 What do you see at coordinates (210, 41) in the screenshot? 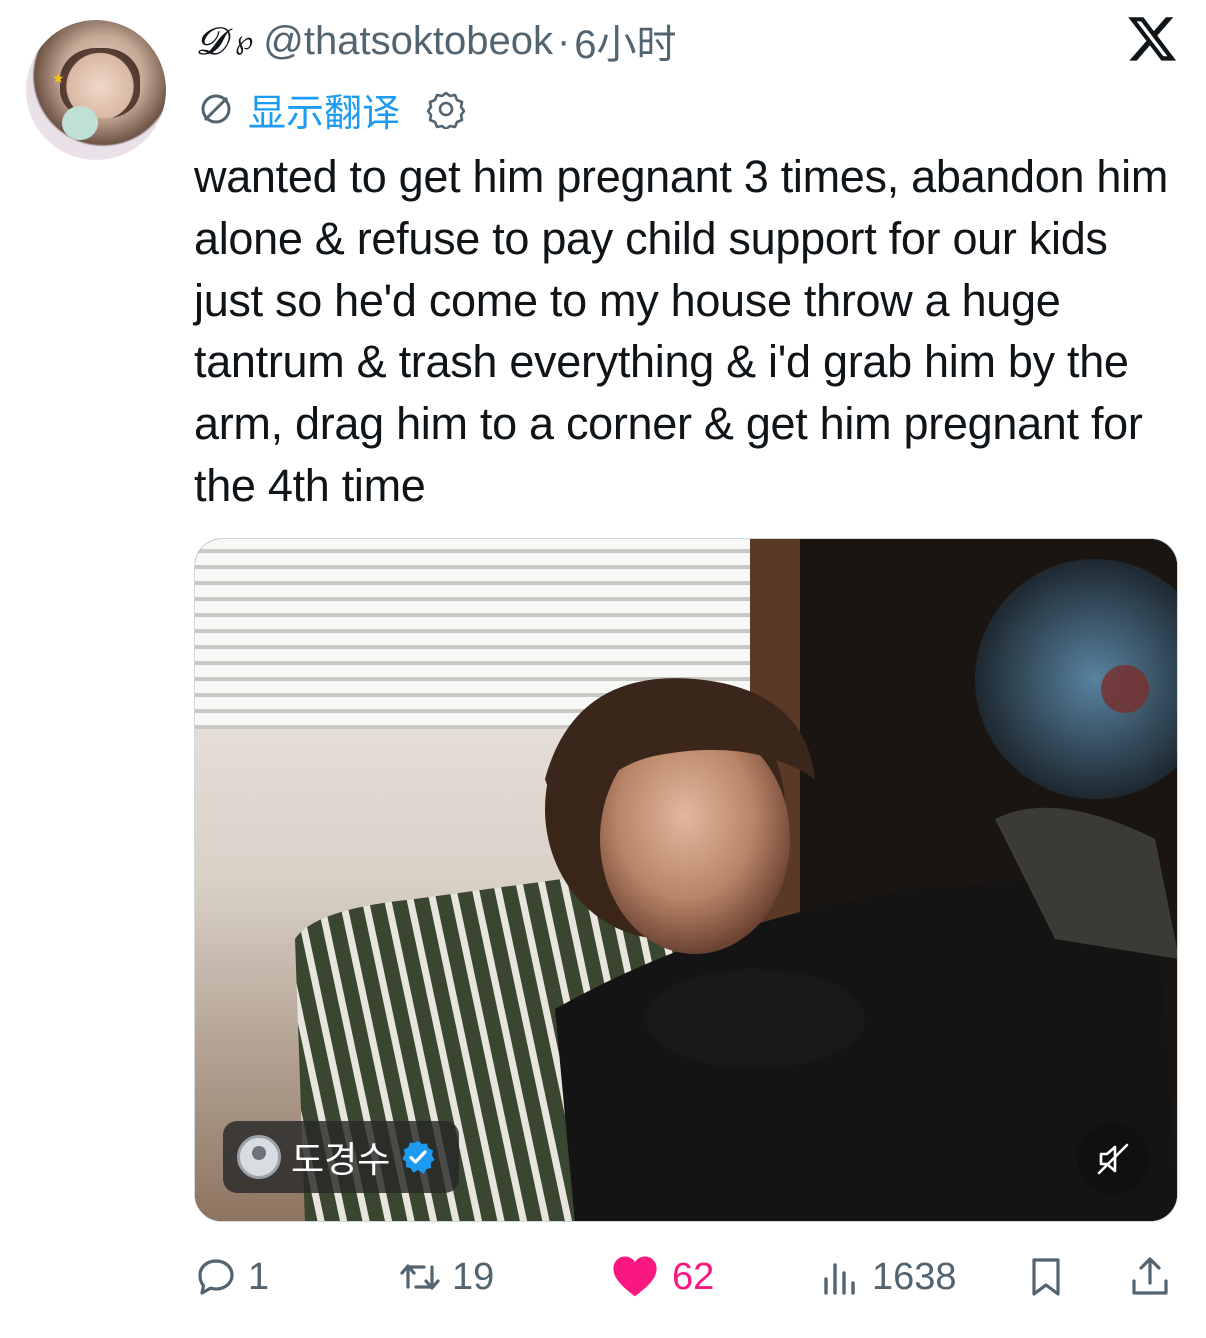
I see `display-name: 𝓓` at bounding box center [210, 41].